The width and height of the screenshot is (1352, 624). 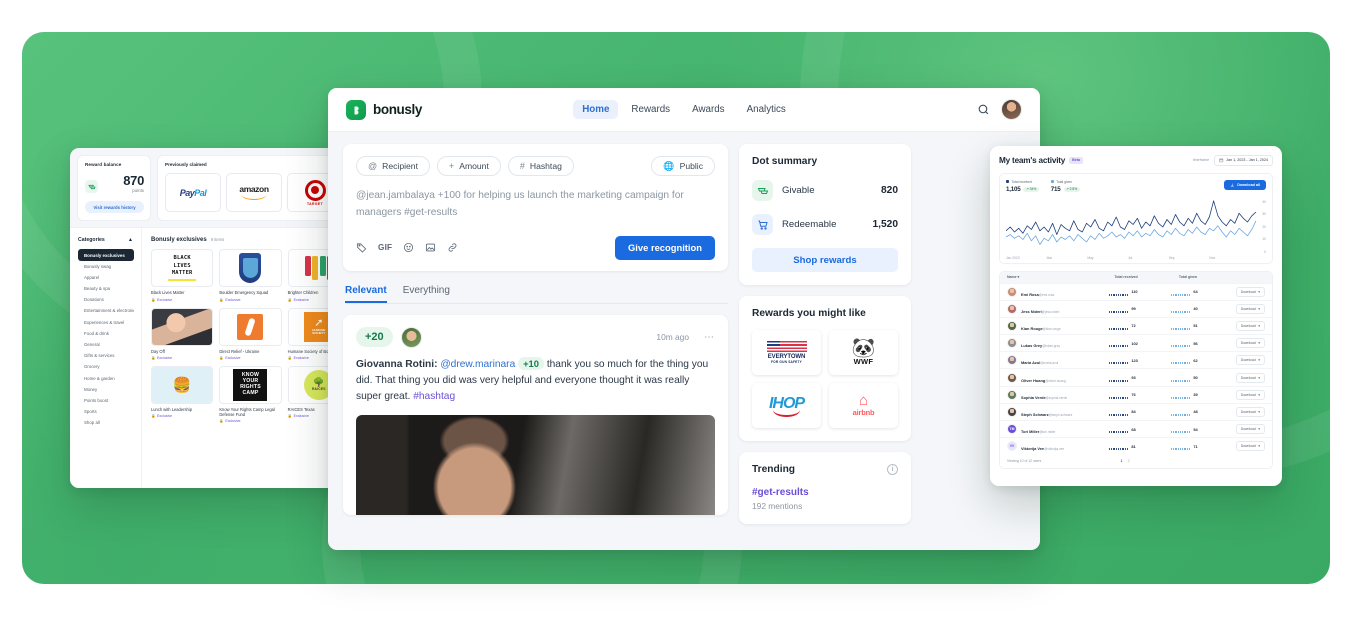 What do you see at coordinates (106, 322) in the screenshot?
I see `category-item: Experiences & travel` at bounding box center [106, 322].